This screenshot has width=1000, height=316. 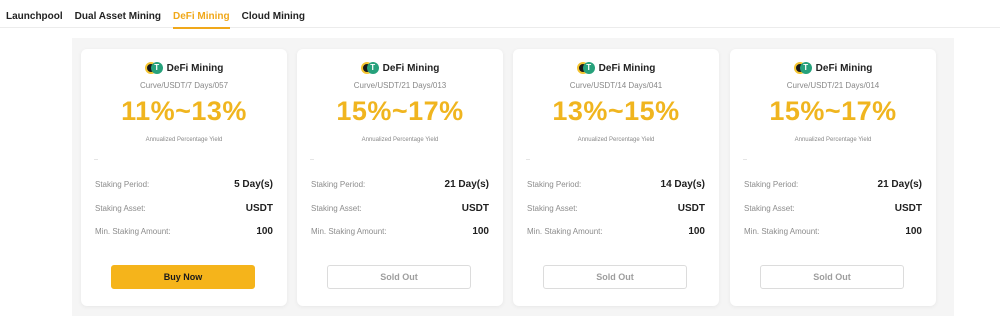 What do you see at coordinates (184, 85) in the screenshot?
I see `product-code: Curve/USDT/7 Days/057` at bounding box center [184, 85].